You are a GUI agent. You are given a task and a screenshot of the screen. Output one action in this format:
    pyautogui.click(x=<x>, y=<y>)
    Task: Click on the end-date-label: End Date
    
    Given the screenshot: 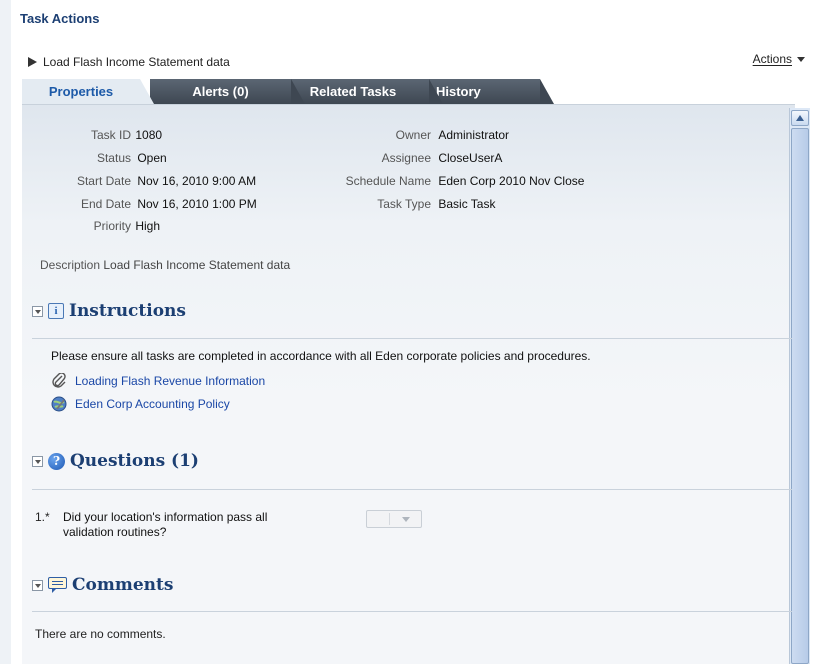 What is the action you would take?
    pyautogui.click(x=105, y=204)
    